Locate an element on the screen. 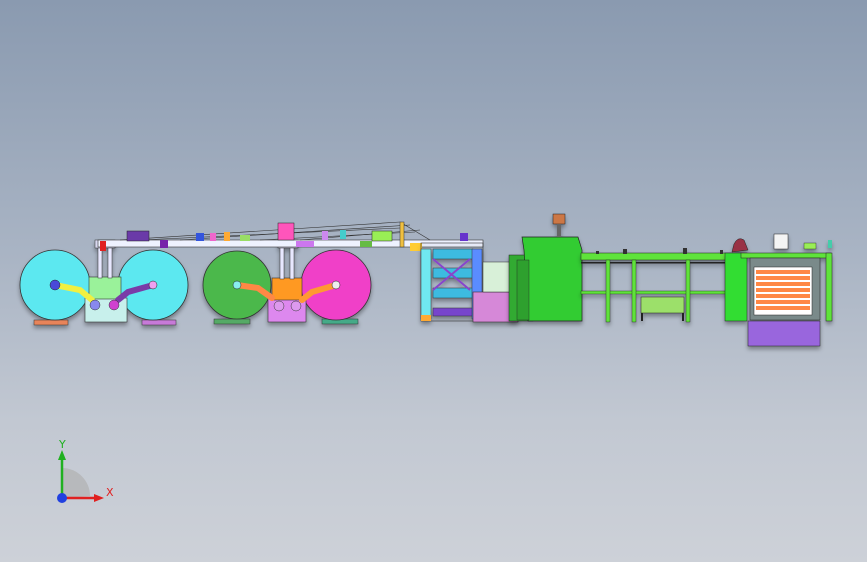  main-cutting-unit is located at coordinates (545, 267).